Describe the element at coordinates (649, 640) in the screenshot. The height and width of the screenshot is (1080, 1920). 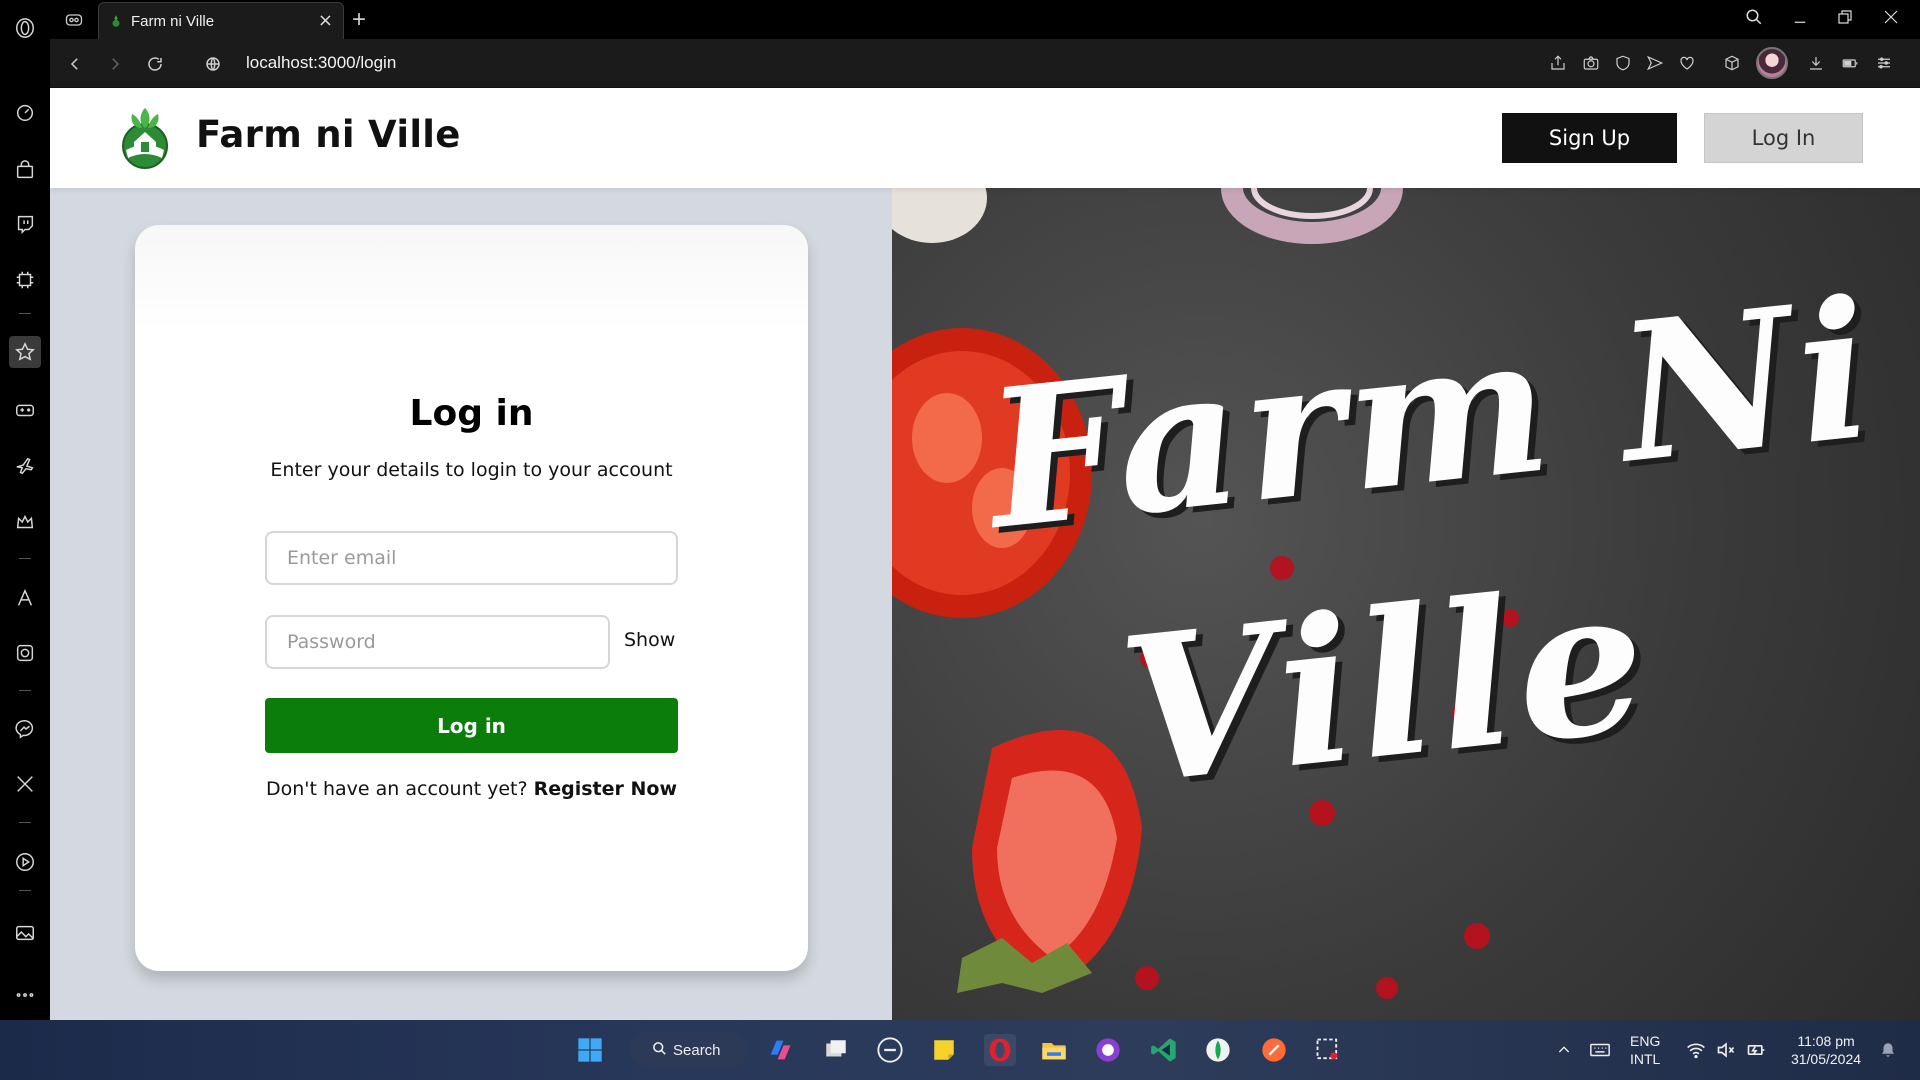
I see `show-password-toggle: Show` at that location.